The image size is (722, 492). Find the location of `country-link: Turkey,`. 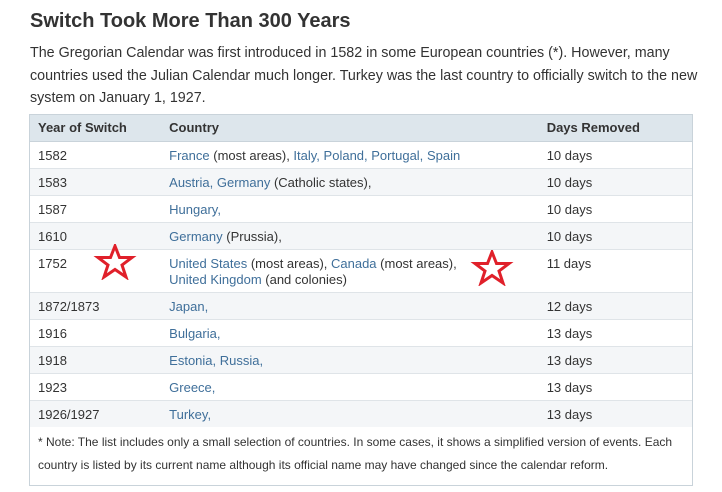

country-link: Turkey, is located at coordinates (190, 414).